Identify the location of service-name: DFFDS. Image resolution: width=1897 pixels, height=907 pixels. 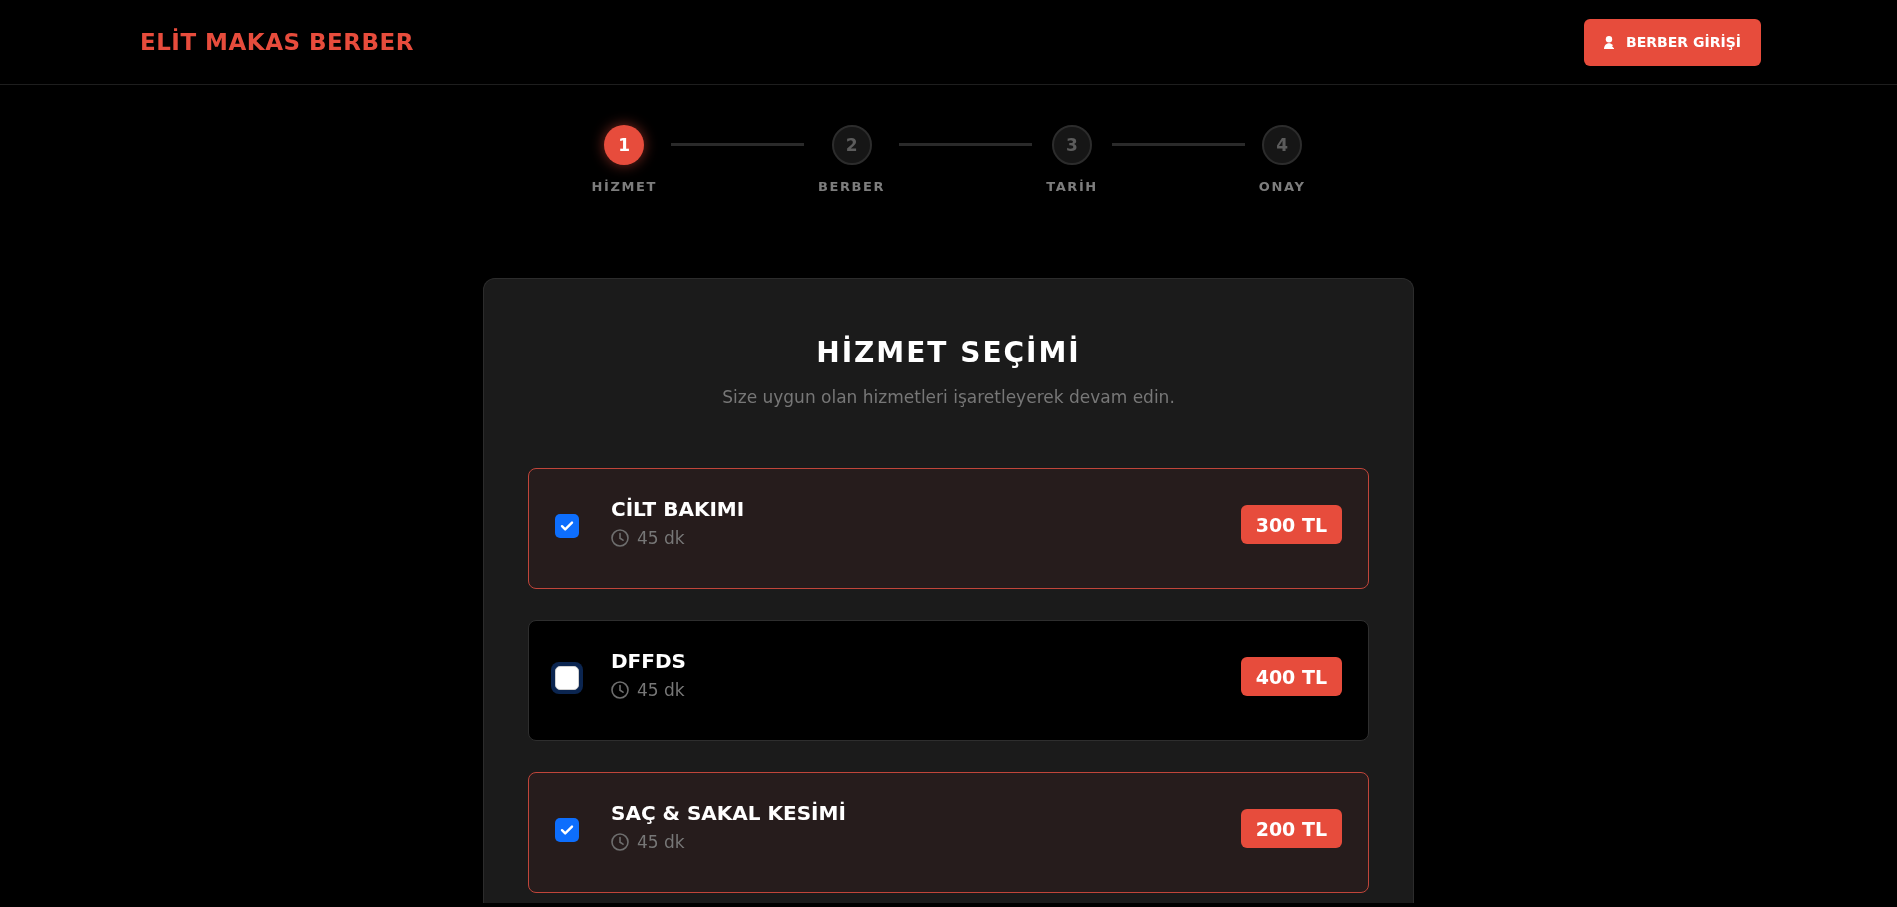
(649, 661).